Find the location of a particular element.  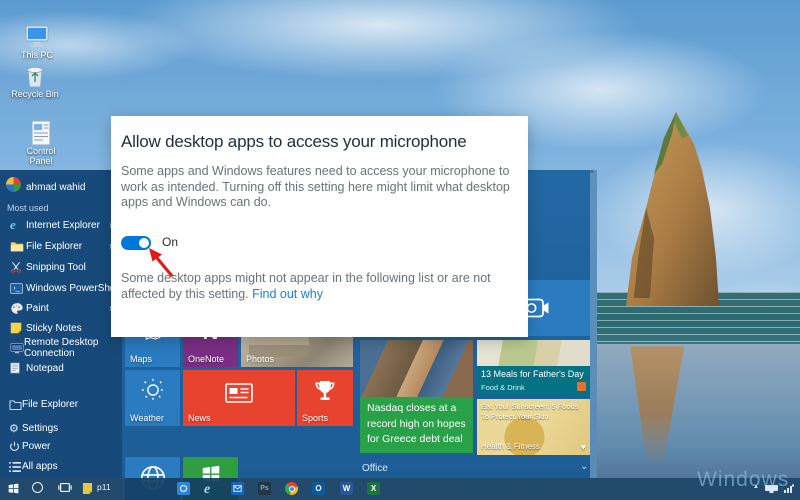

chrome-icon is located at coordinates (291, 488).